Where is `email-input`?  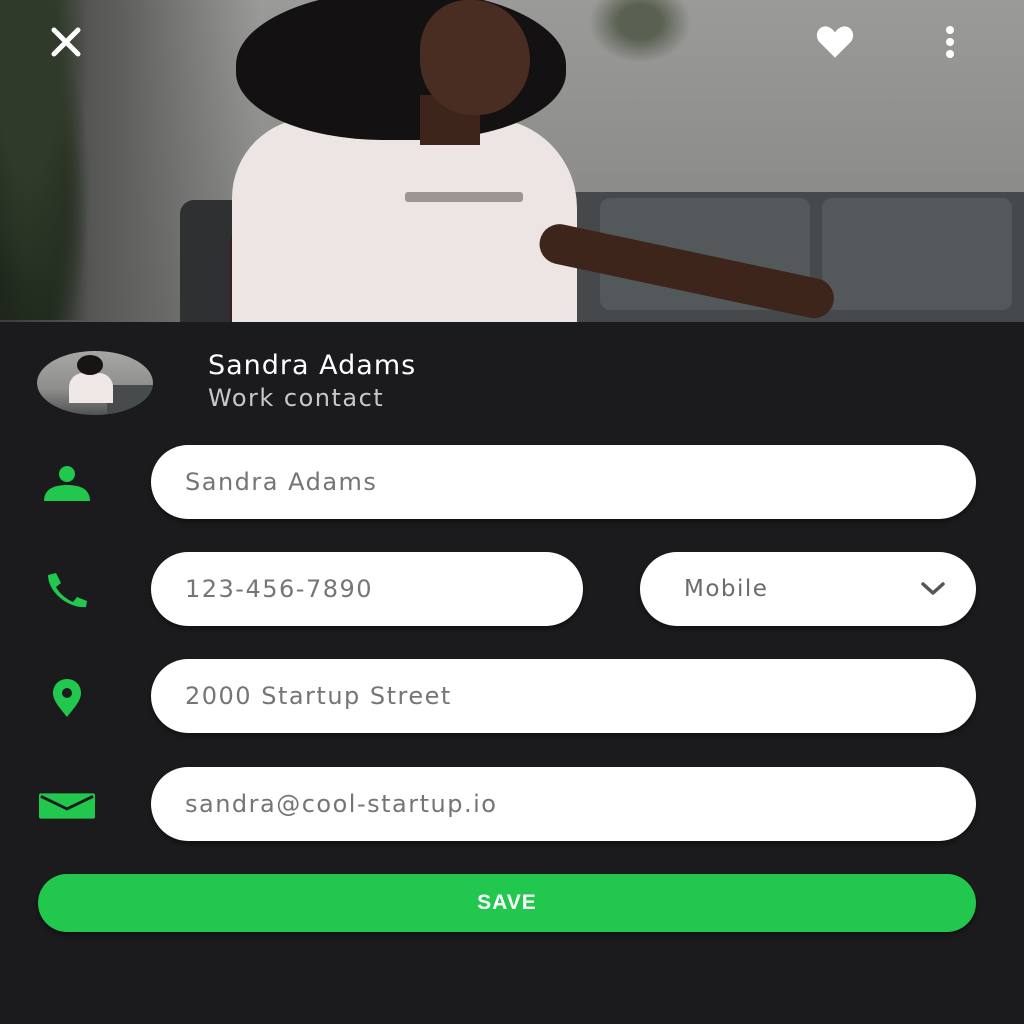
email-input is located at coordinates (579, 804).